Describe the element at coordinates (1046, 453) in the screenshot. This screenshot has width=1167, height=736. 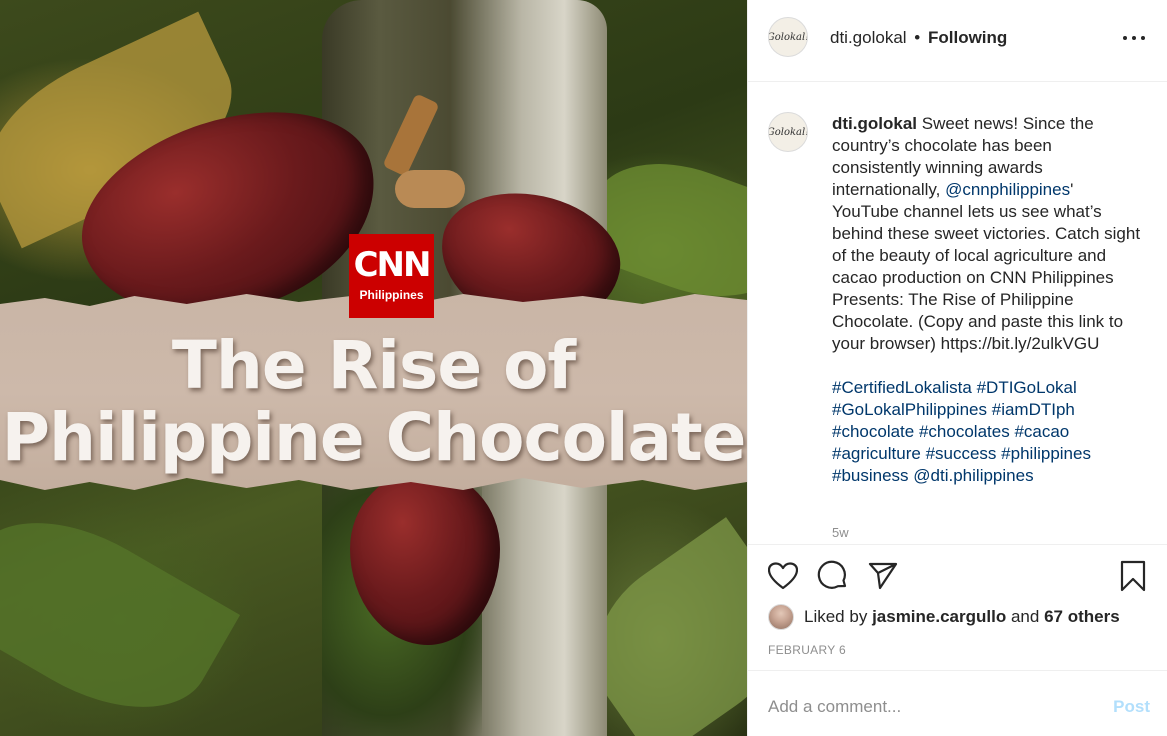
I see `hashtag-link: #philippines` at that location.